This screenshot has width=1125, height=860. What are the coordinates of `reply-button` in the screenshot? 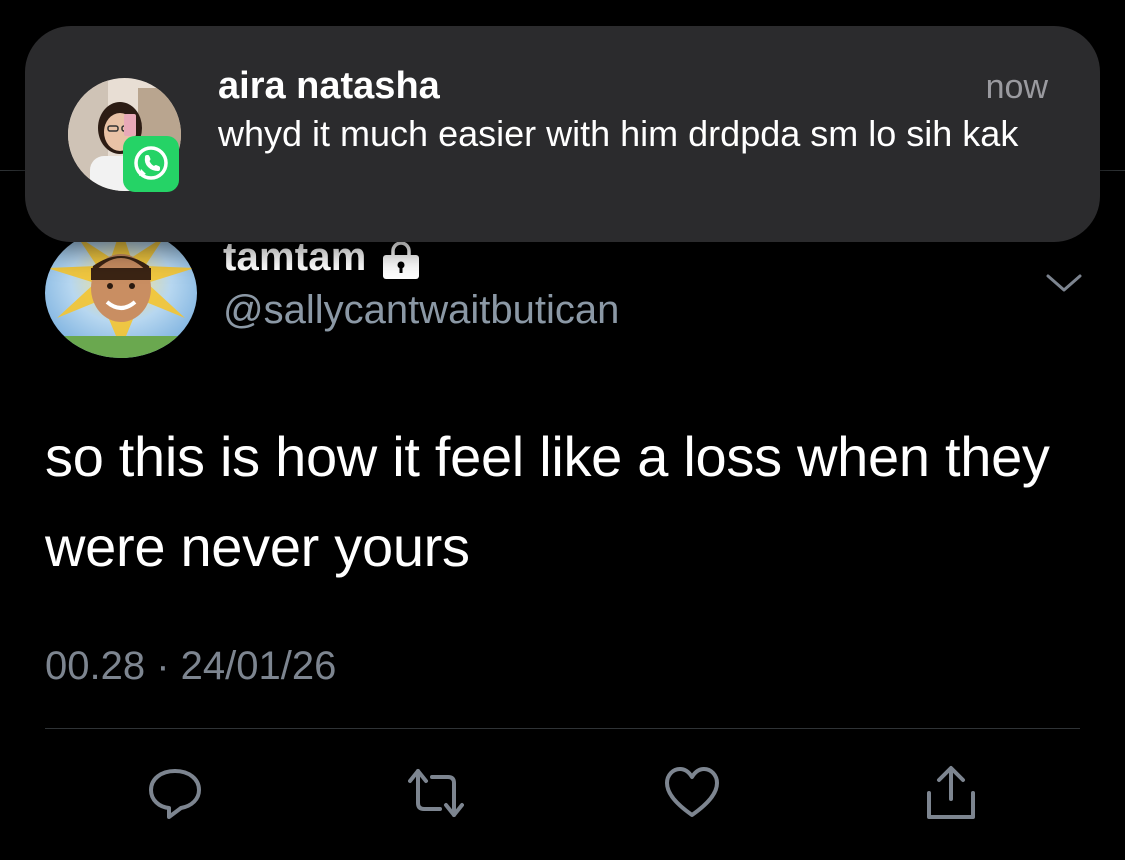 It's located at (175, 793).